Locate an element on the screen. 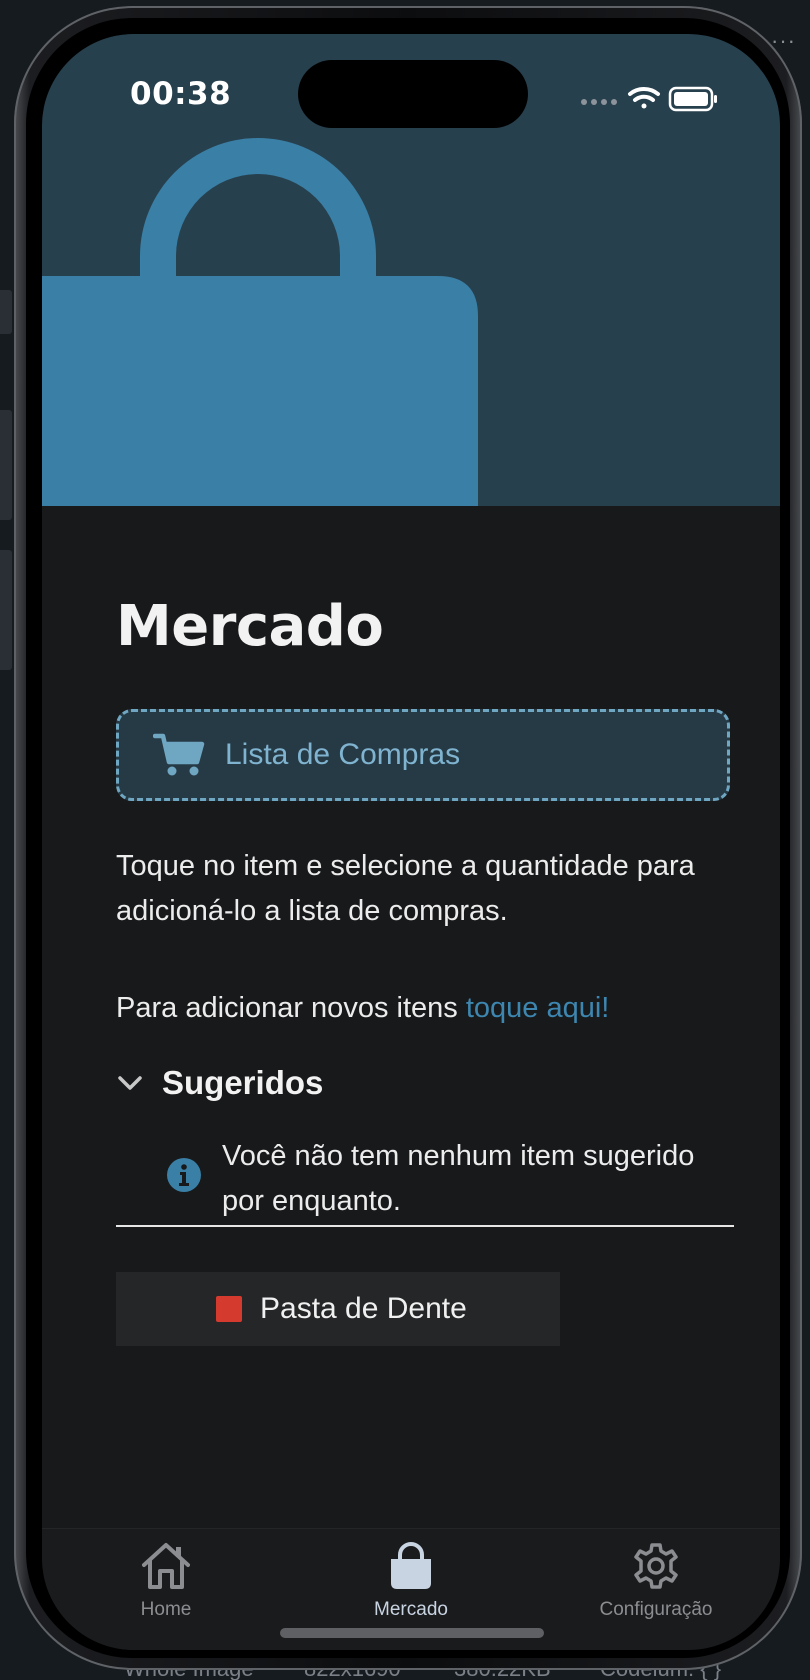 Image resolution: width=810 pixels, height=1680 pixels. tab-configuracao-label: Configuração is located at coordinates (656, 1609).